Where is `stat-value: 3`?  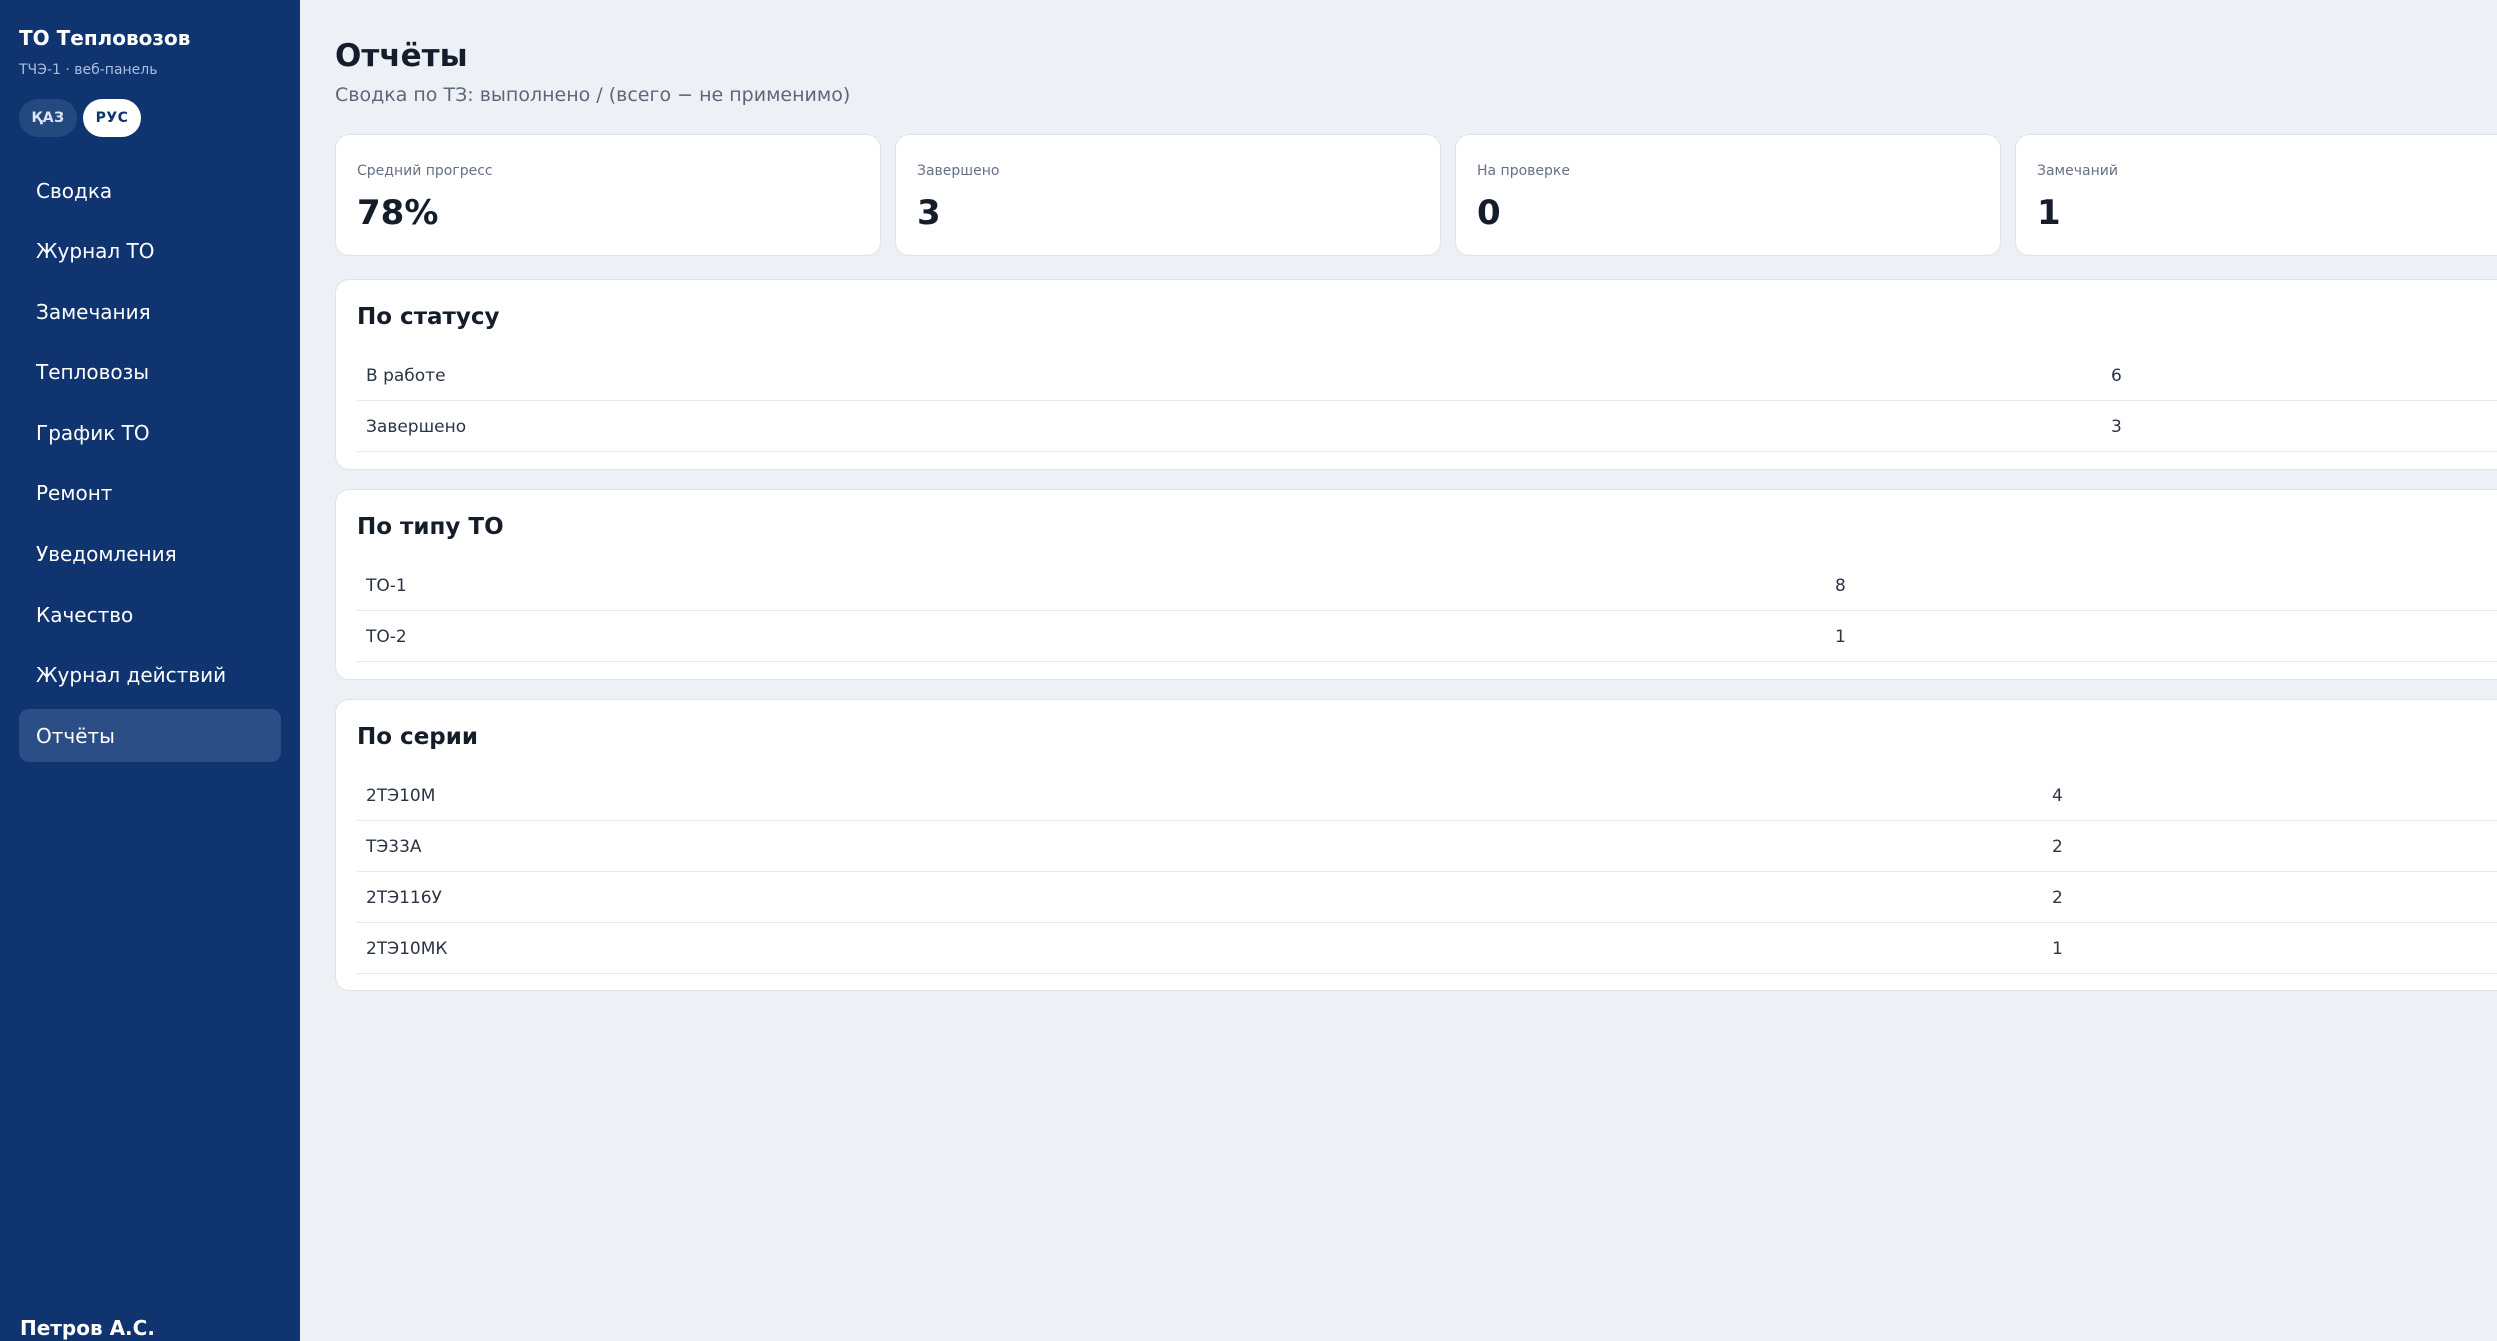 stat-value: 3 is located at coordinates (929, 213).